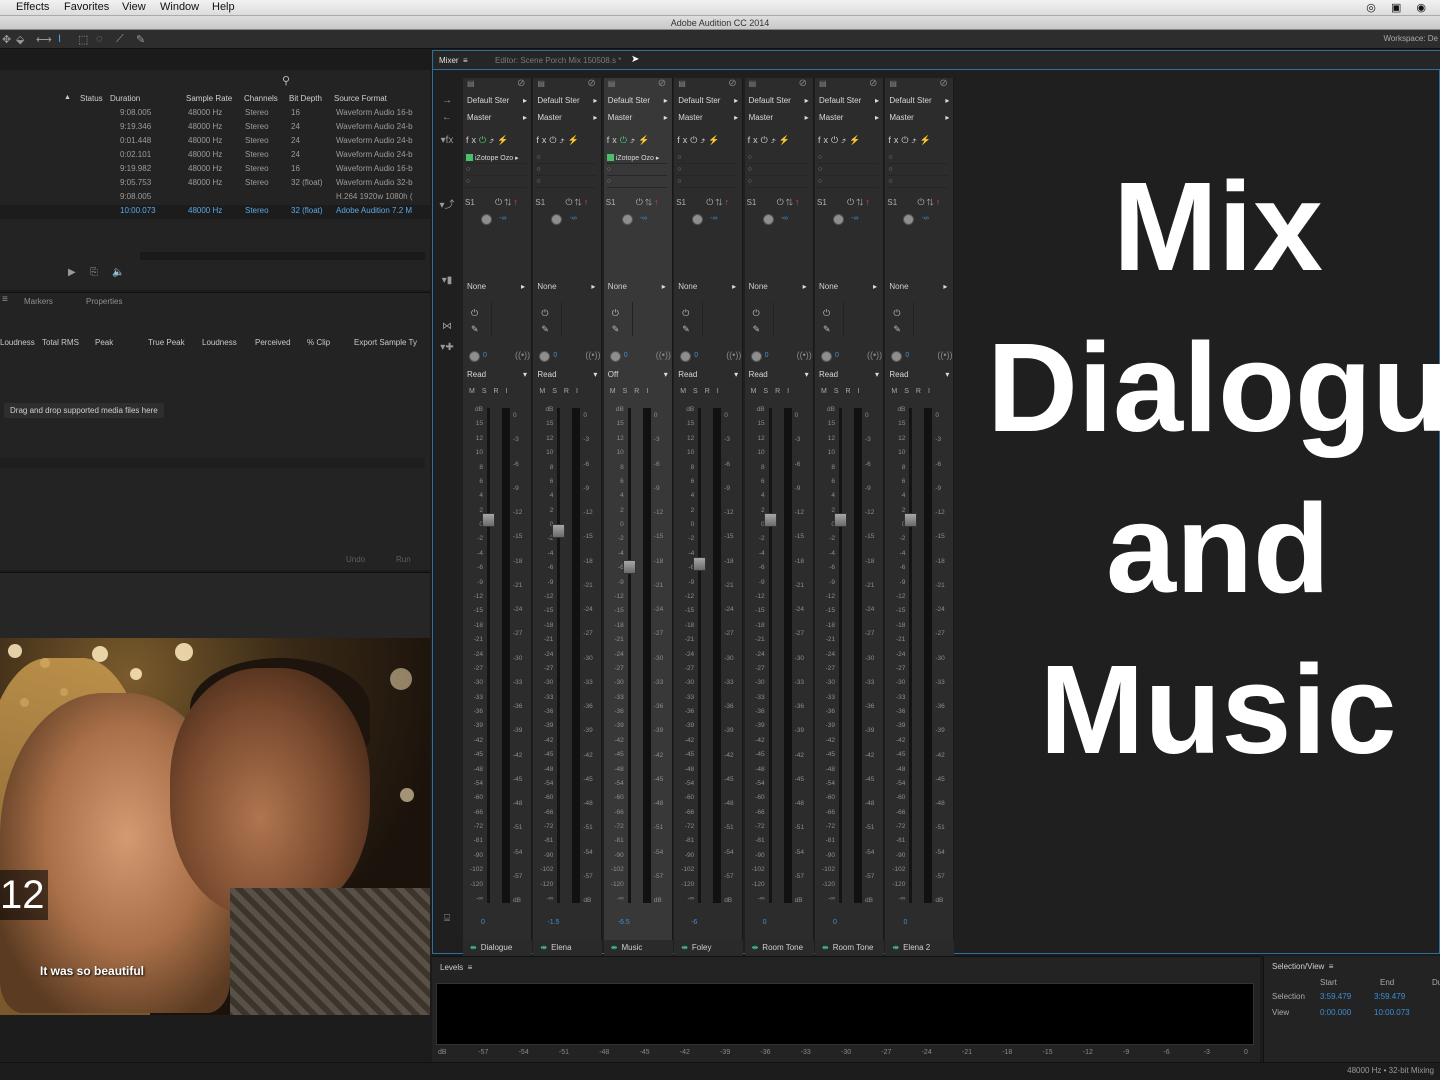  Describe the element at coordinates (215, 198) in the screenshot. I see `table-row: 9:08.005 H.264 1920w 1080h (` at that location.